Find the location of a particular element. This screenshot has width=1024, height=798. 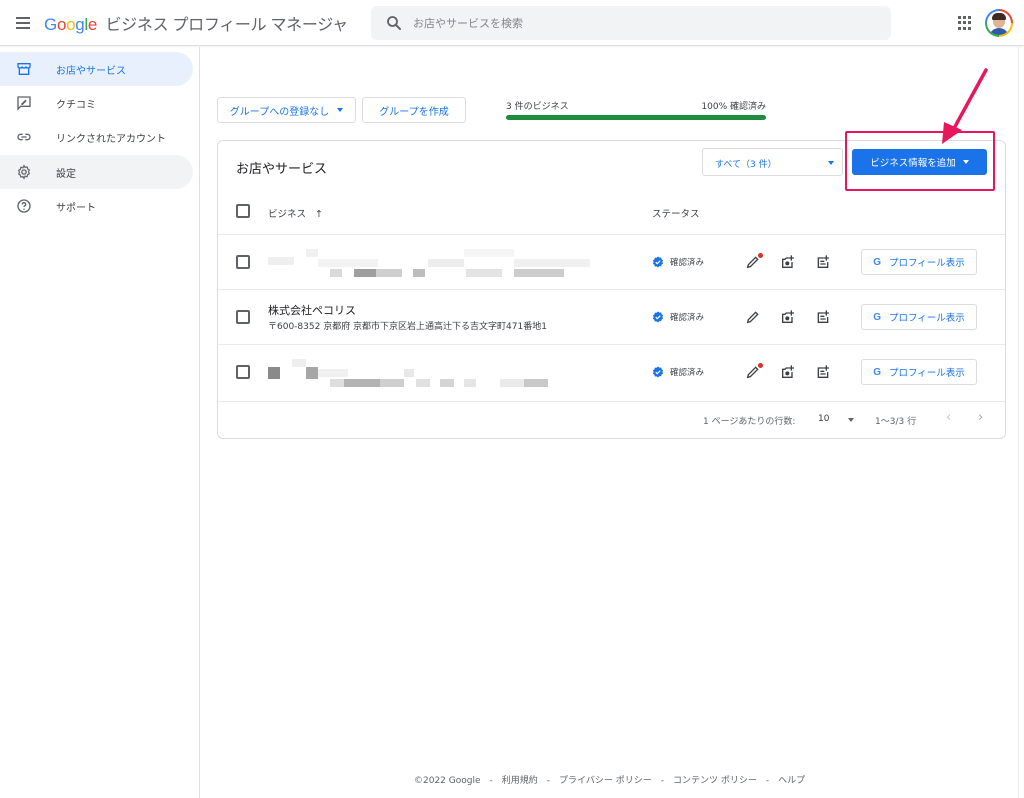

group-select-dropdown: グループへの登録なし is located at coordinates (286, 110).